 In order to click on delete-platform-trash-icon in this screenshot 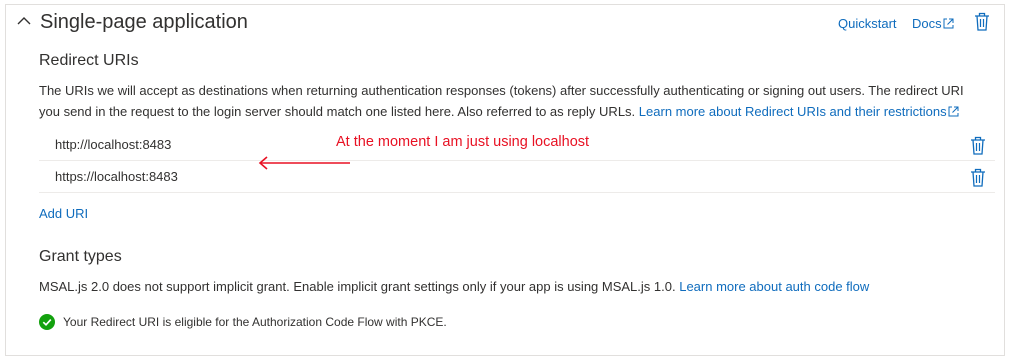, I will do `click(982, 21)`.